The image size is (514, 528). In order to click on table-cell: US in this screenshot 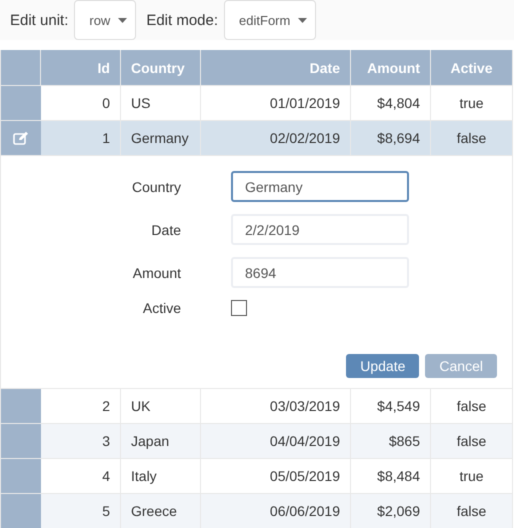, I will do `click(161, 102)`.